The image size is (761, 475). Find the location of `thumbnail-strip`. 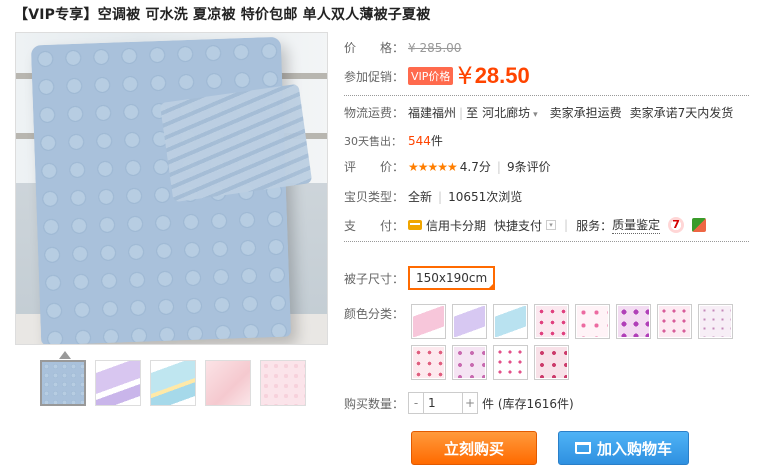

thumbnail-strip is located at coordinates (173, 383).